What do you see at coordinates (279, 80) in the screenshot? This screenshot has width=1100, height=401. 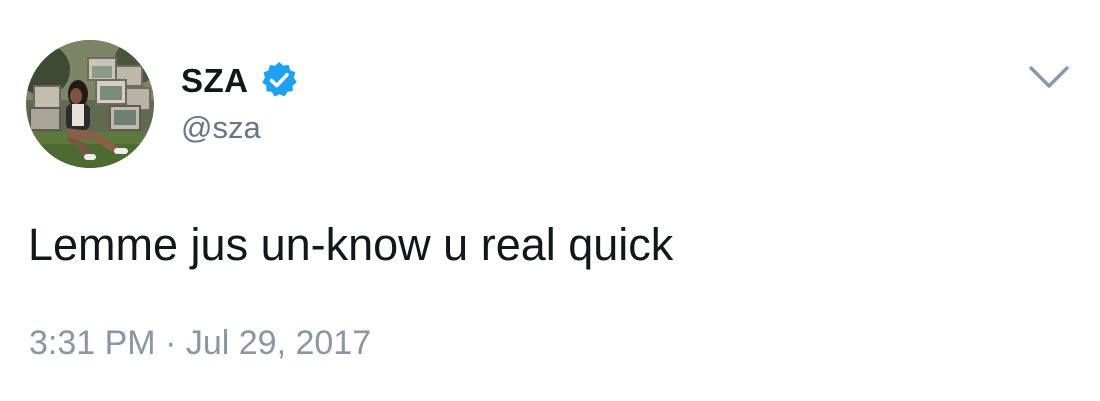 I see `verified-badge-icon` at bounding box center [279, 80].